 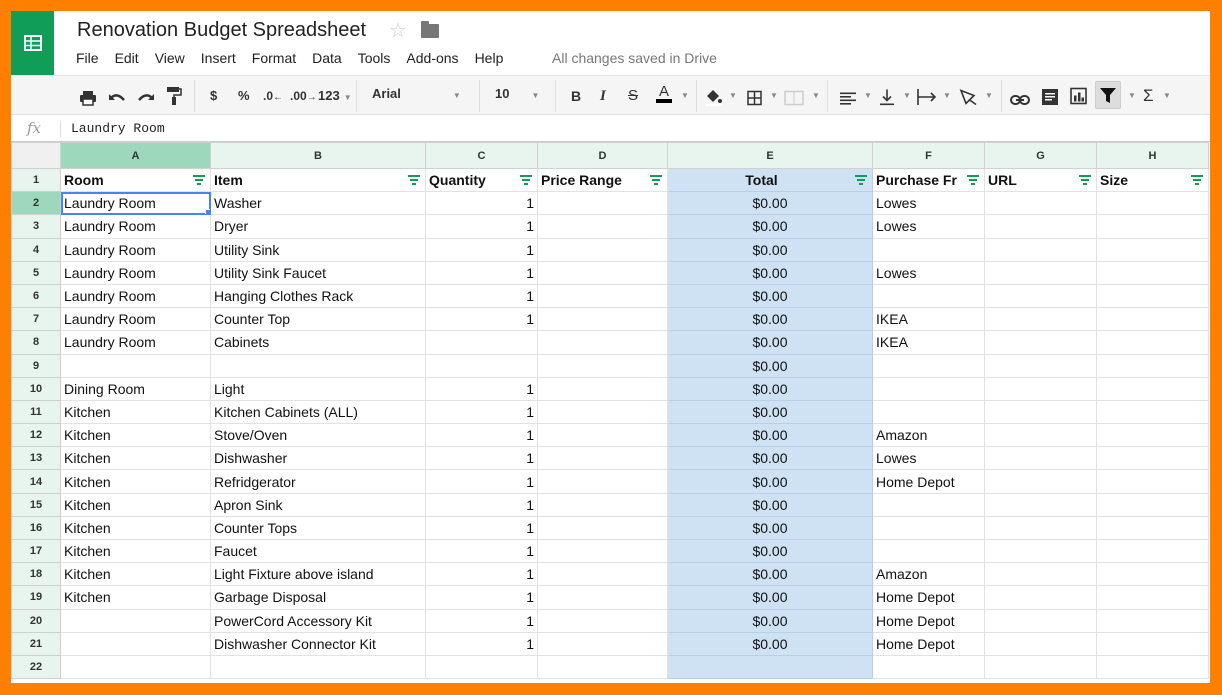 I want to click on cell-total, so click(x=770, y=667).